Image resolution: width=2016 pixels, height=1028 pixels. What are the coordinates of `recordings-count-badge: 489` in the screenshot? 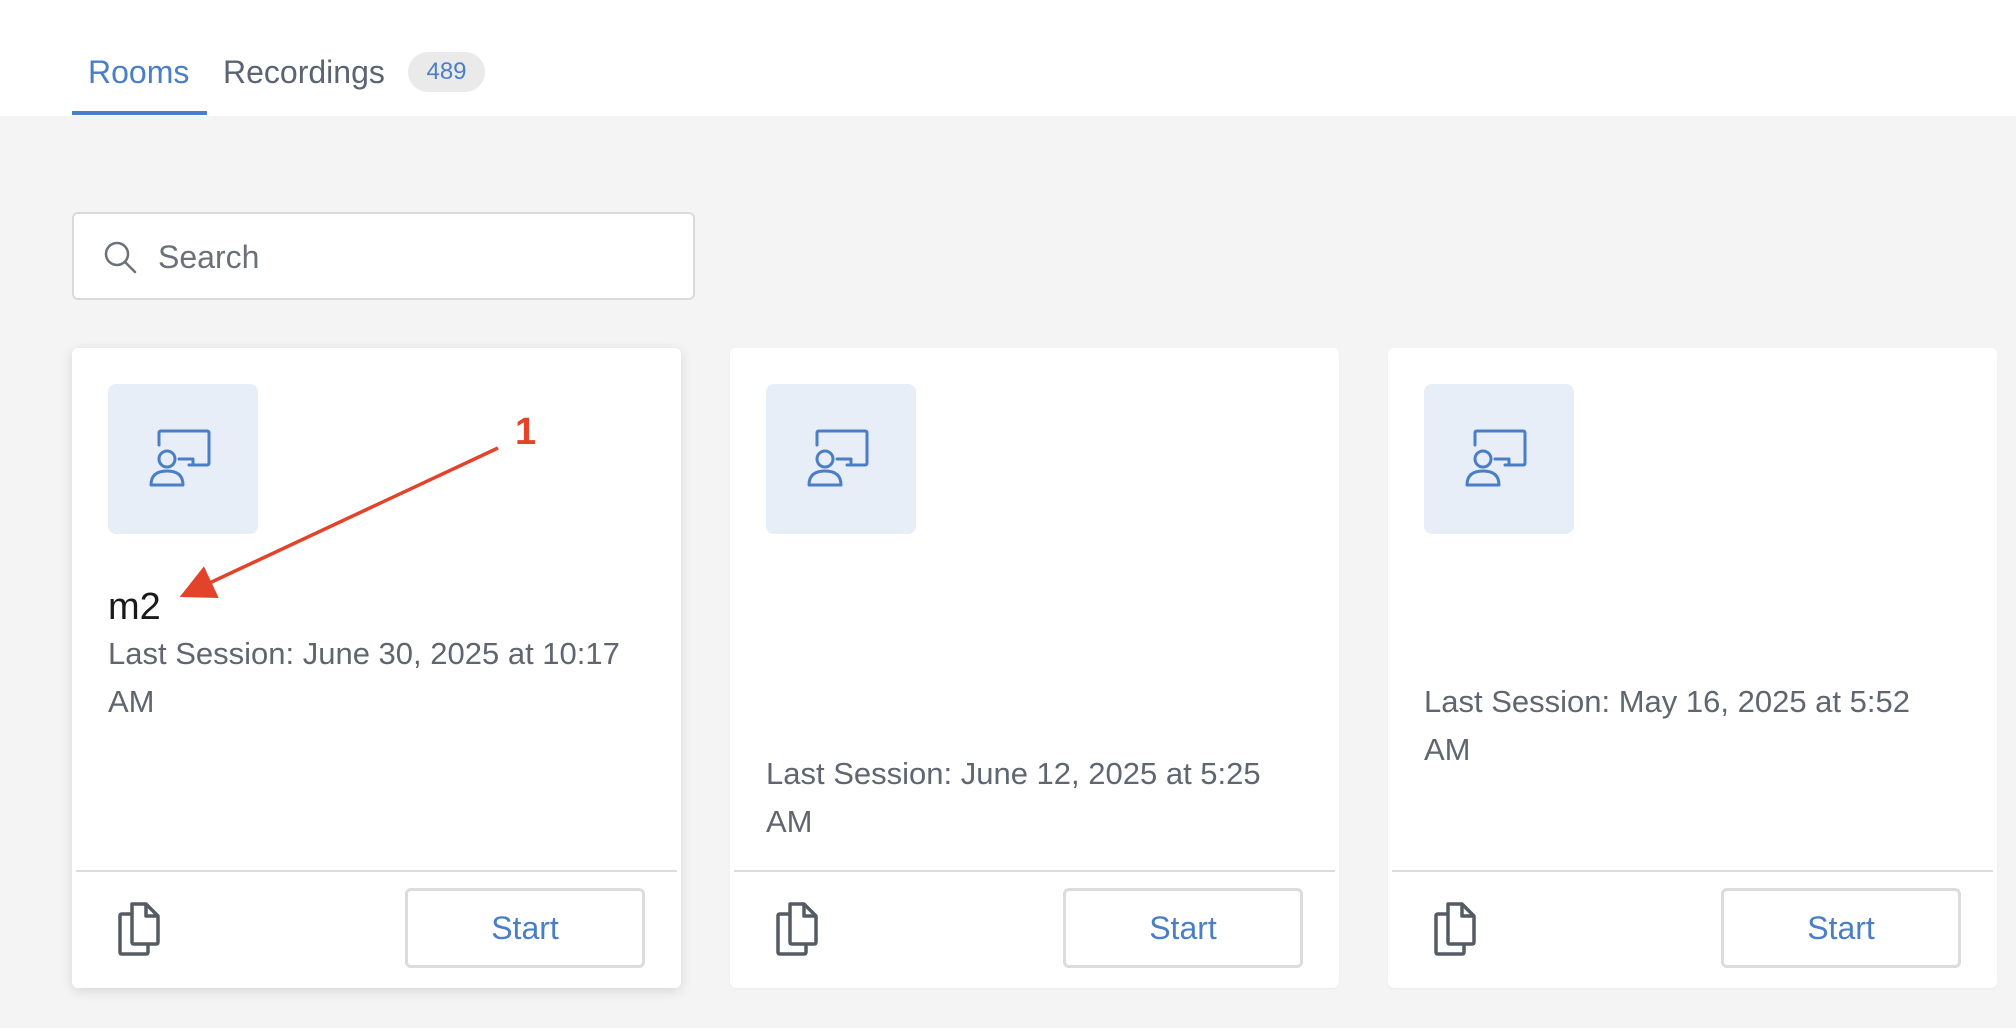 It's located at (446, 72).